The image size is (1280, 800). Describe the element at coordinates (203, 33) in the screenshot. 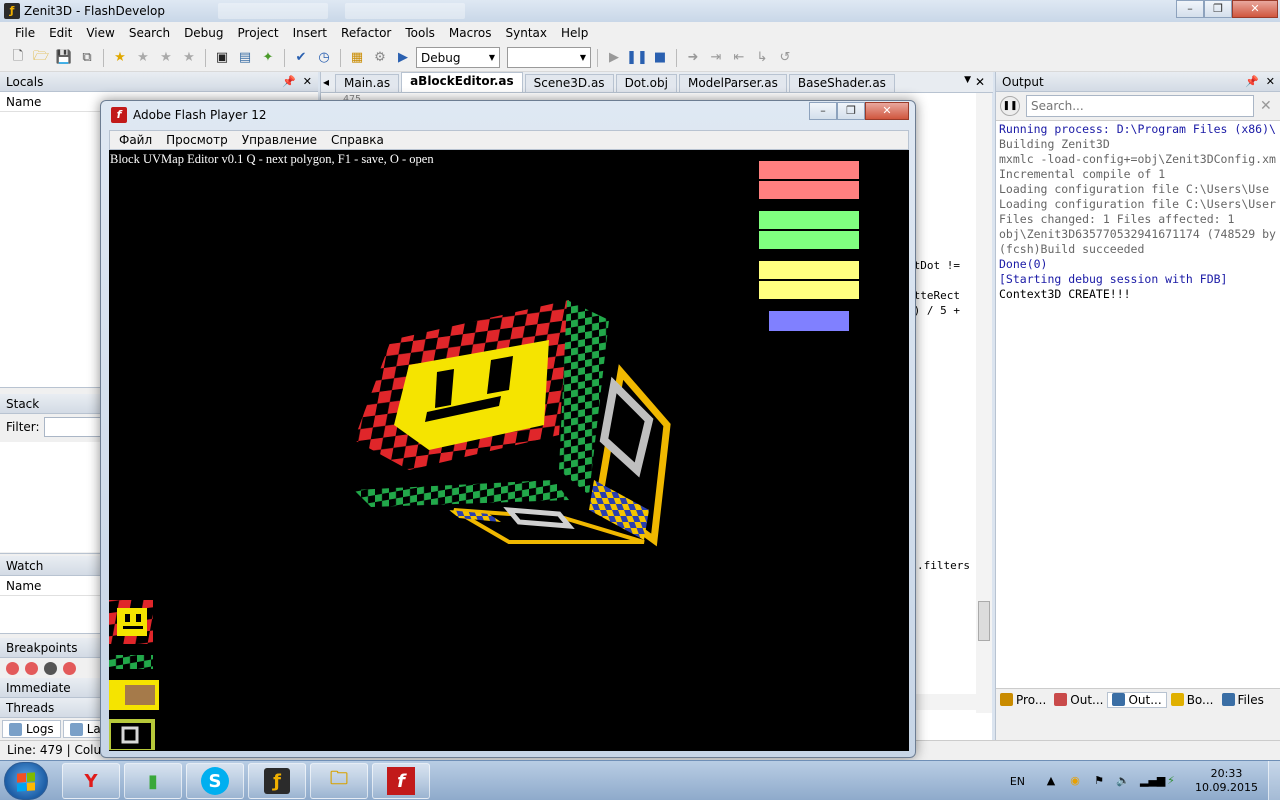

I see `menu-debug: Debug` at that location.